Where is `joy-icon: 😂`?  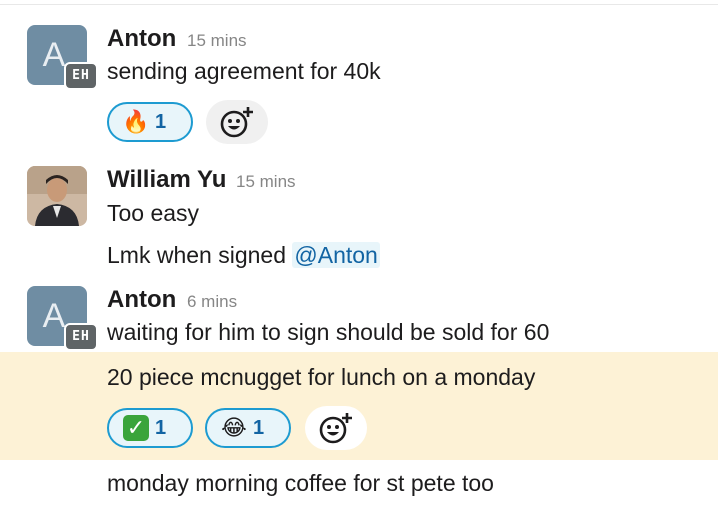 joy-icon: 😂 is located at coordinates (234, 427).